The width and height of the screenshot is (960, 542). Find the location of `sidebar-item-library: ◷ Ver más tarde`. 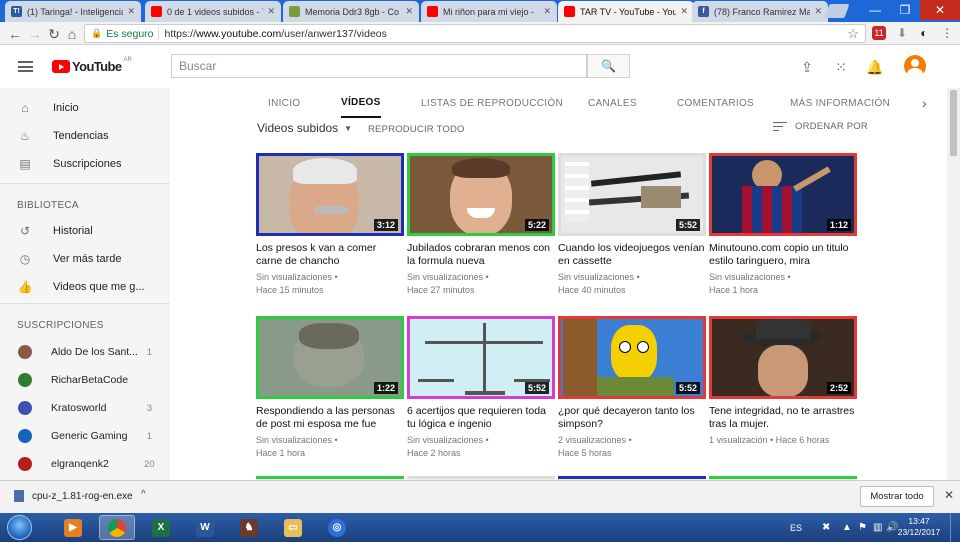

sidebar-item-library: ◷ Ver más tarde is located at coordinates (85, 259).